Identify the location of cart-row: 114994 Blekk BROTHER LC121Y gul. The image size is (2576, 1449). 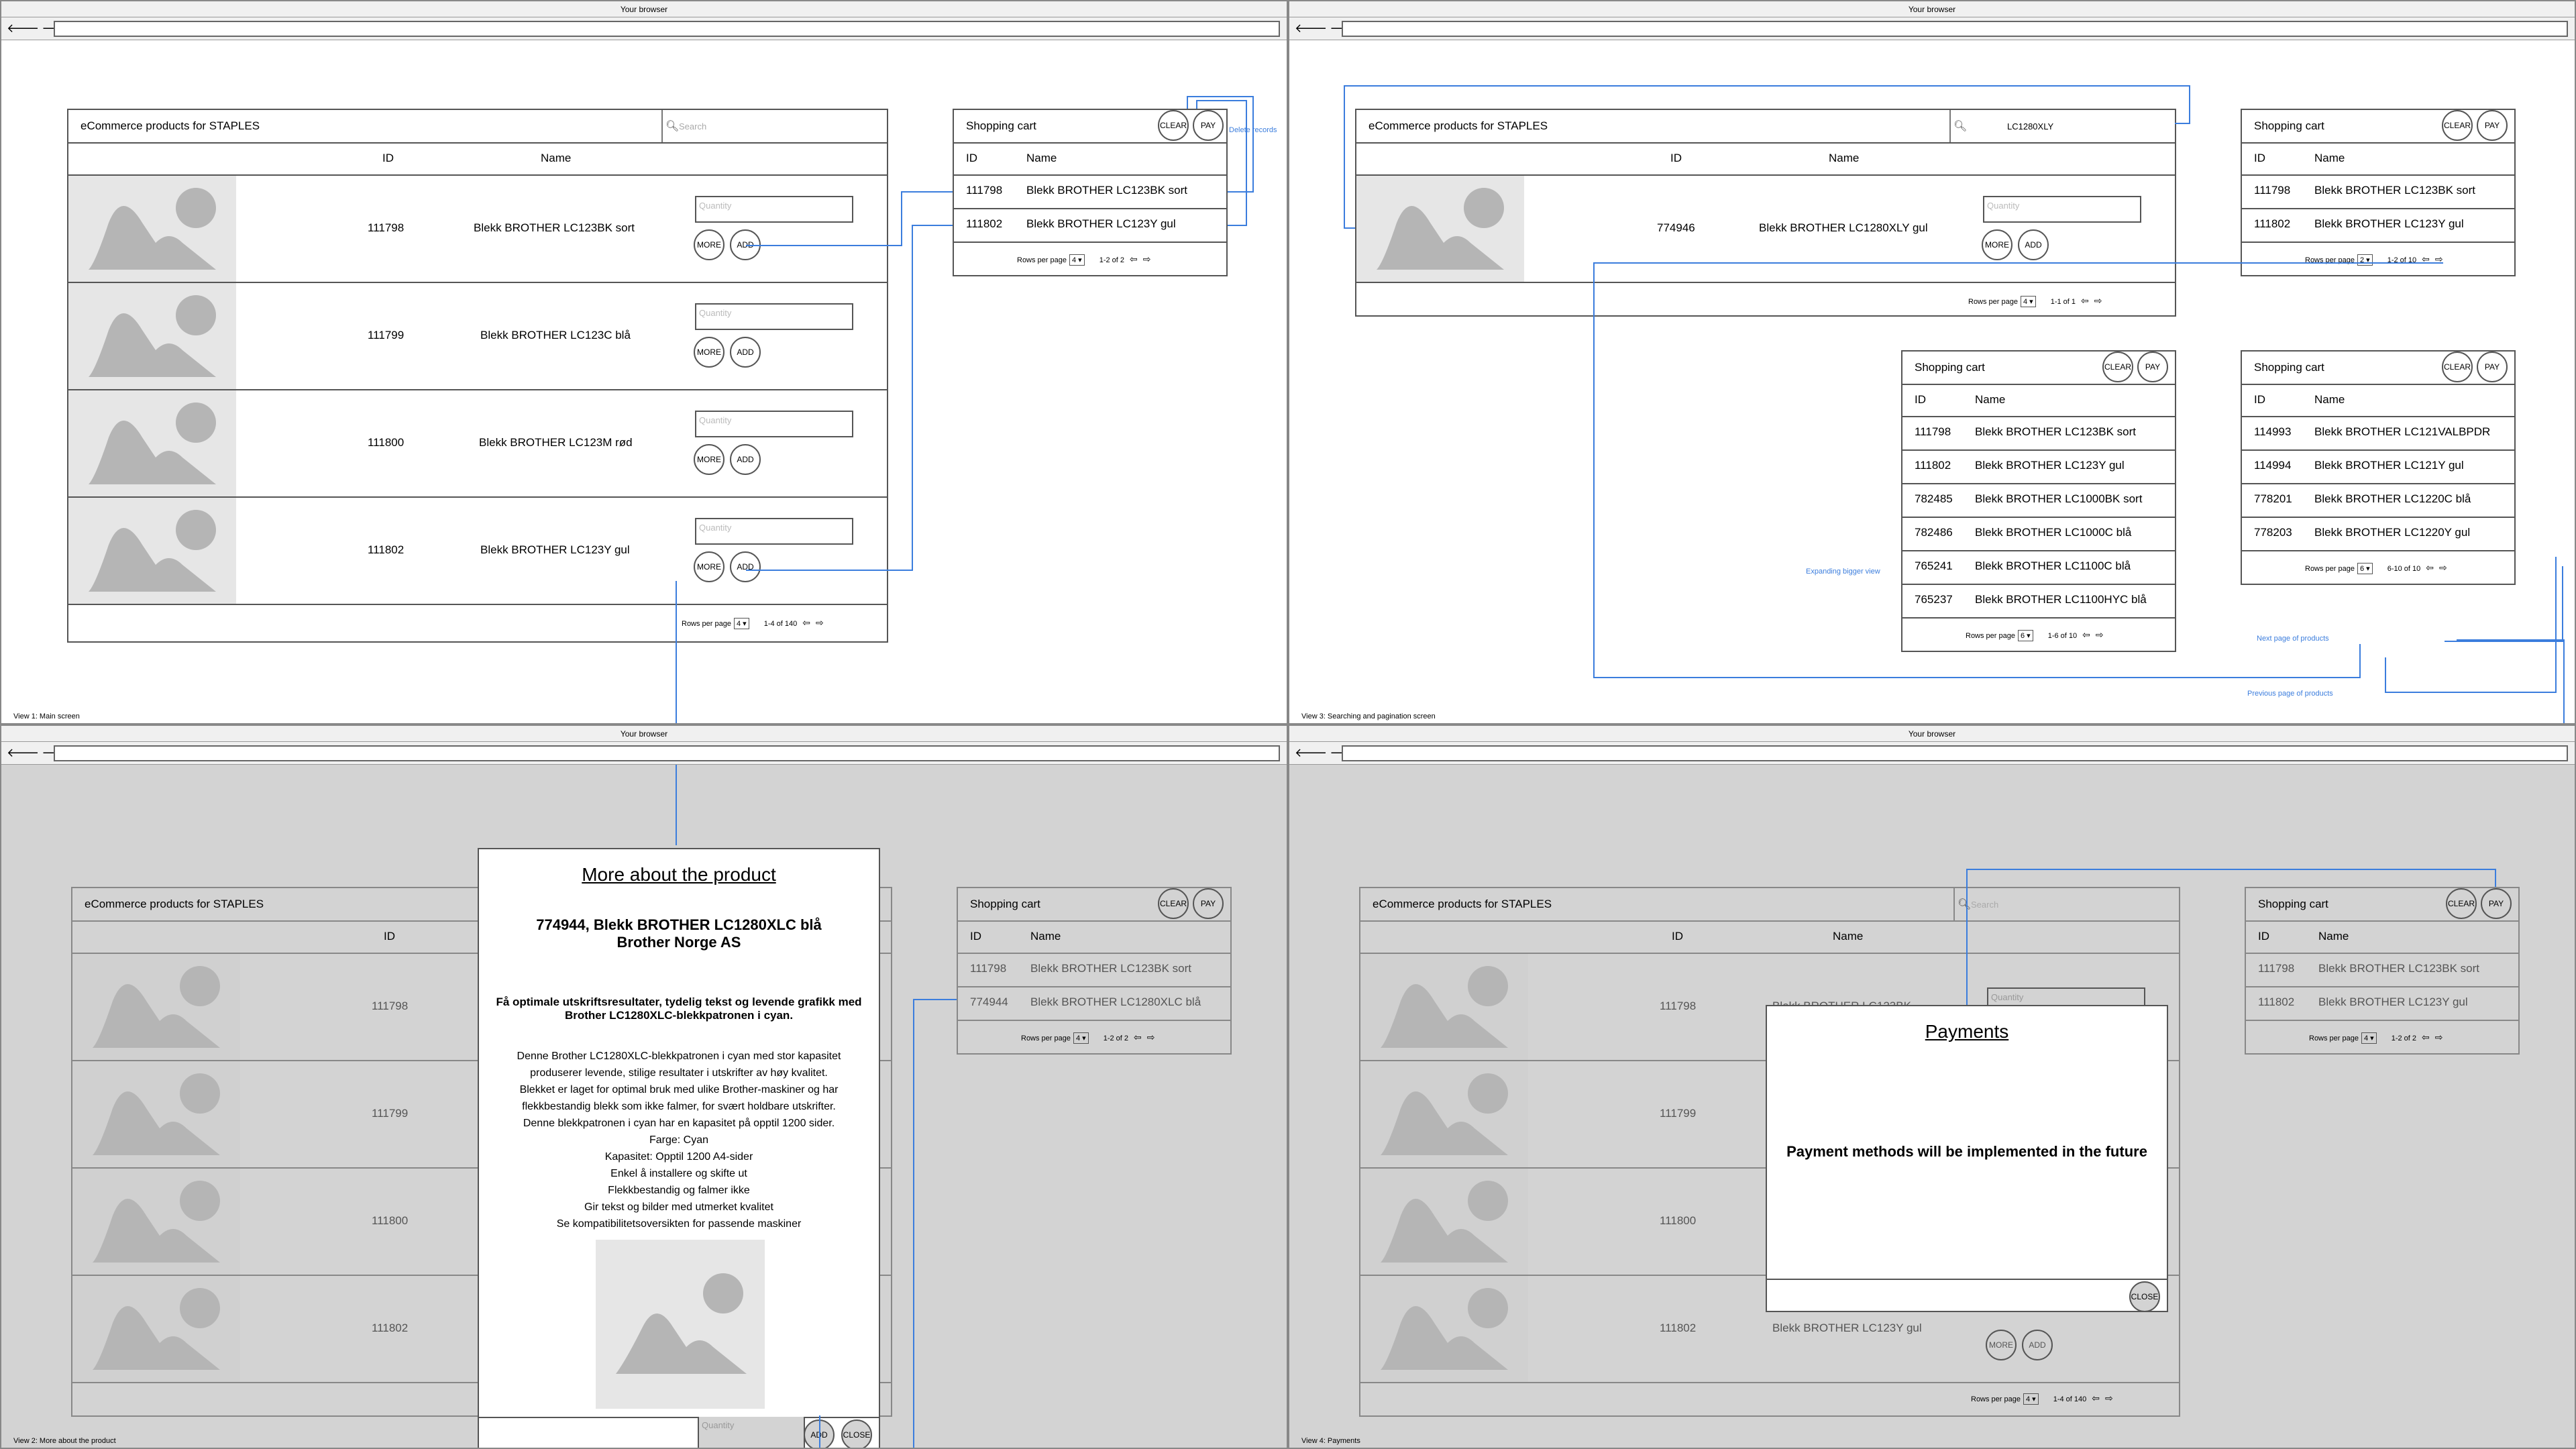
(2378, 467).